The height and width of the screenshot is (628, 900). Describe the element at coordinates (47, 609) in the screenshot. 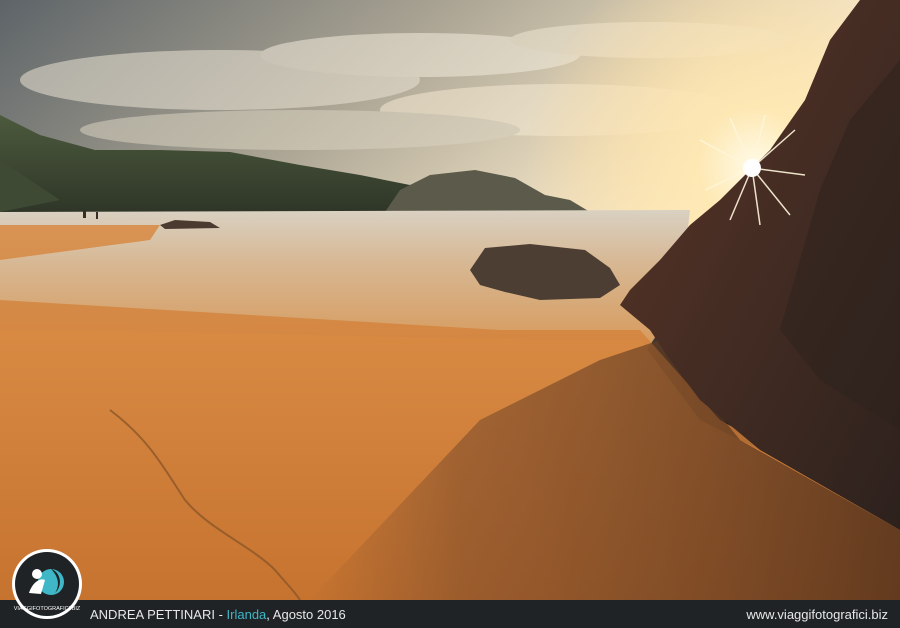

I see `logo-text: VIAGGIFOTOGRAFICI.BIZ` at that location.